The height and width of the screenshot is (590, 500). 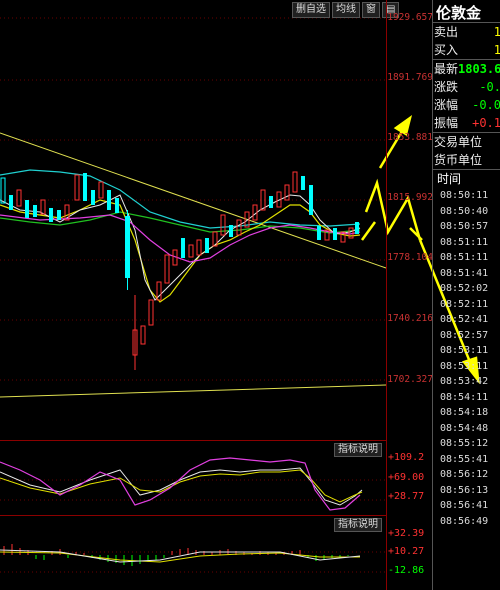 What do you see at coordinates (410, 17) in the screenshot?
I see `price-tick: 1929.657` at bounding box center [410, 17].